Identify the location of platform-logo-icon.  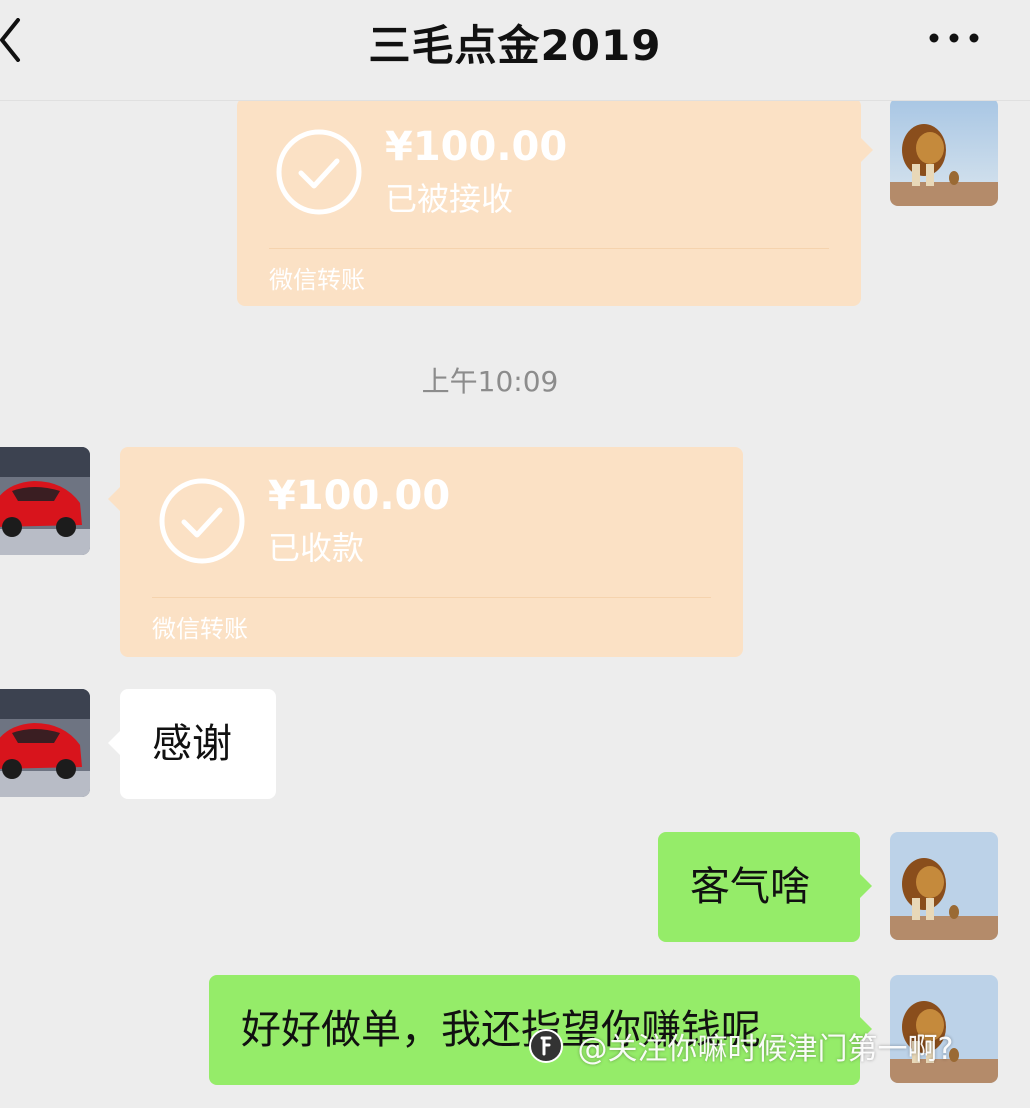
(546, 1046).